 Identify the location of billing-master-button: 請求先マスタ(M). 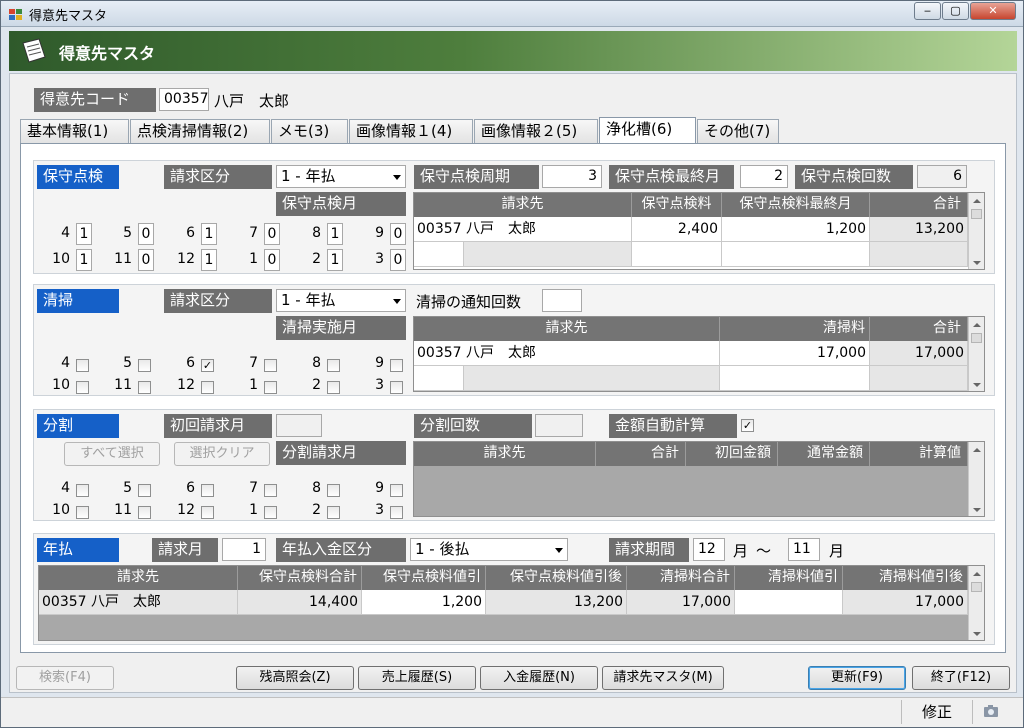
(663, 678).